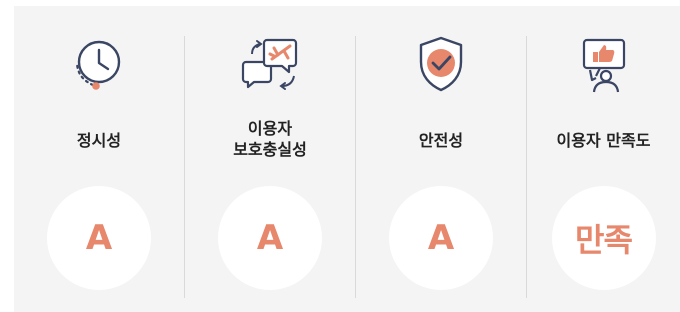  Describe the element at coordinates (604, 64) in the screenshot. I see `thumbs-up-user-icon` at that location.